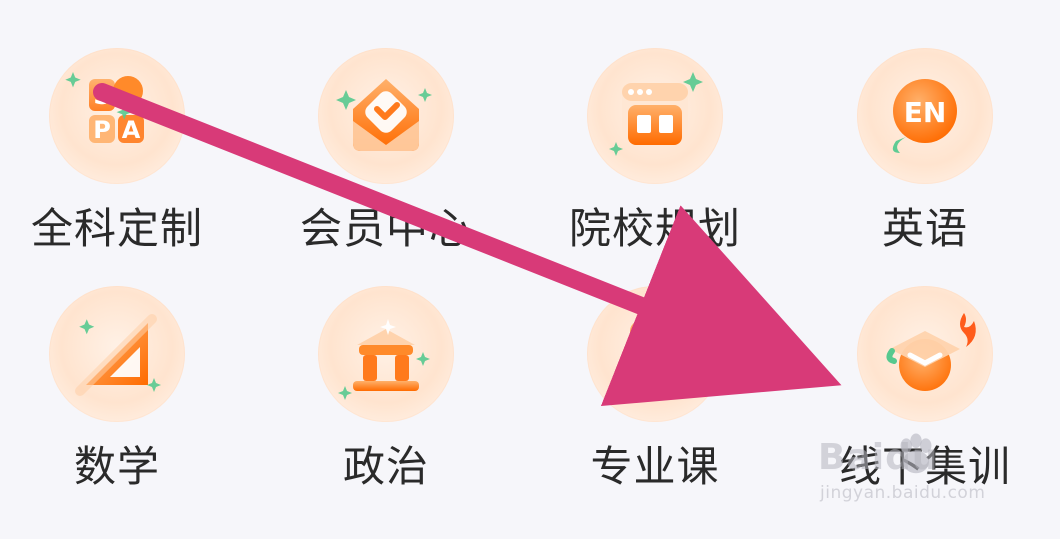 This screenshot has width=1060, height=539. What do you see at coordinates (117, 466) in the screenshot?
I see `grid-item-label: 数学` at bounding box center [117, 466].